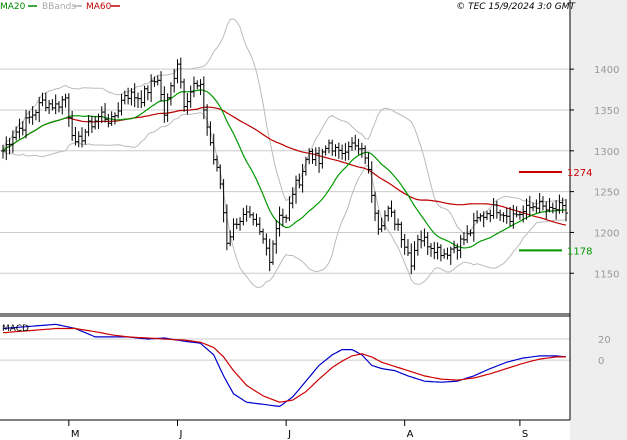 Image resolution: width=627 pixels, height=440 pixels. What do you see at coordinates (99, 7) in the screenshot?
I see `legend-ma60: MA60` at bounding box center [99, 7].